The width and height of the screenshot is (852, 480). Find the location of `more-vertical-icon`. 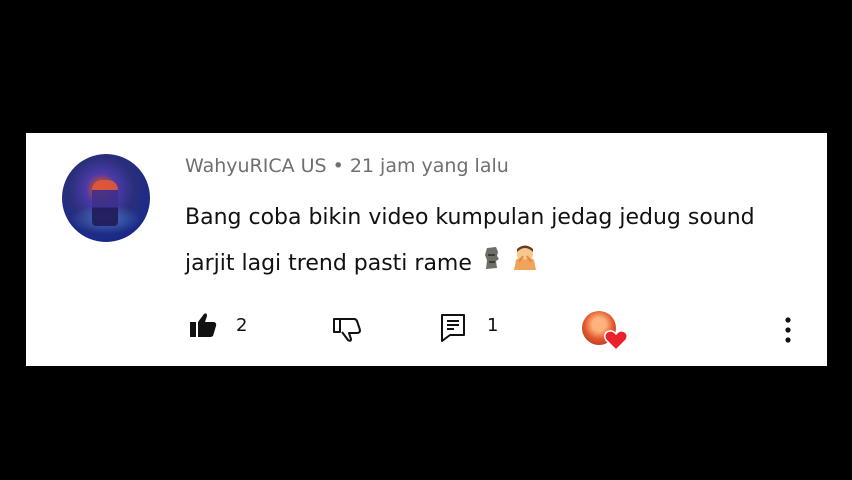

more-vertical-icon is located at coordinates (788, 332).